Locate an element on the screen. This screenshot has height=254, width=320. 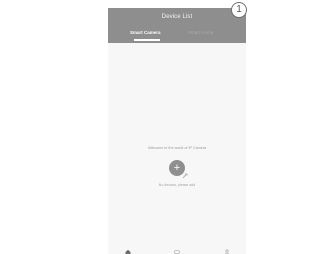
tab-smart-home: Smart Home is located at coordinates (200, 33).